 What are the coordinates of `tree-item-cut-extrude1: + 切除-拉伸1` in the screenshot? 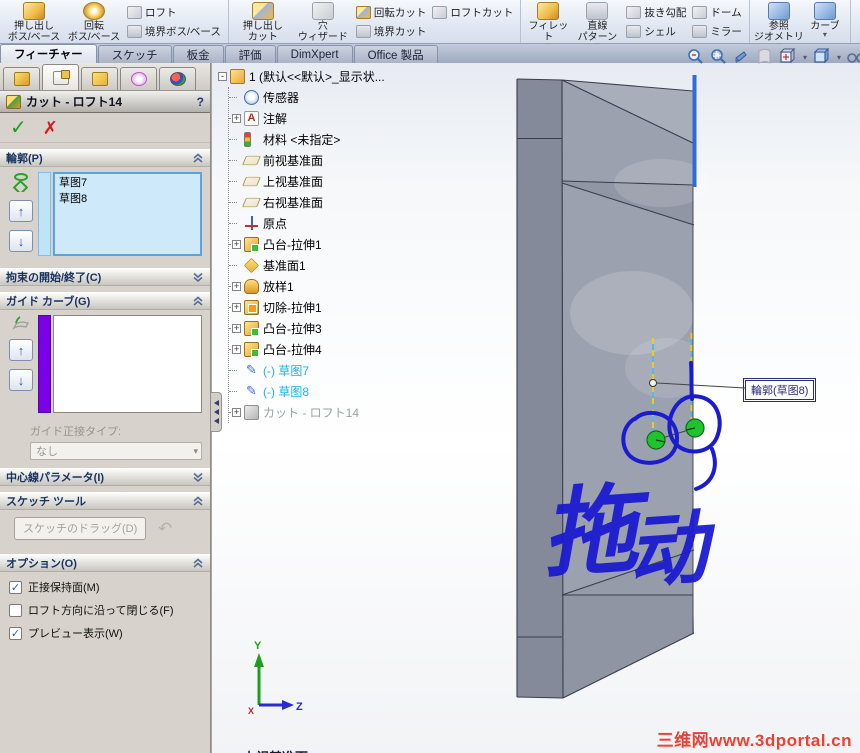 It's located at (343, 307).